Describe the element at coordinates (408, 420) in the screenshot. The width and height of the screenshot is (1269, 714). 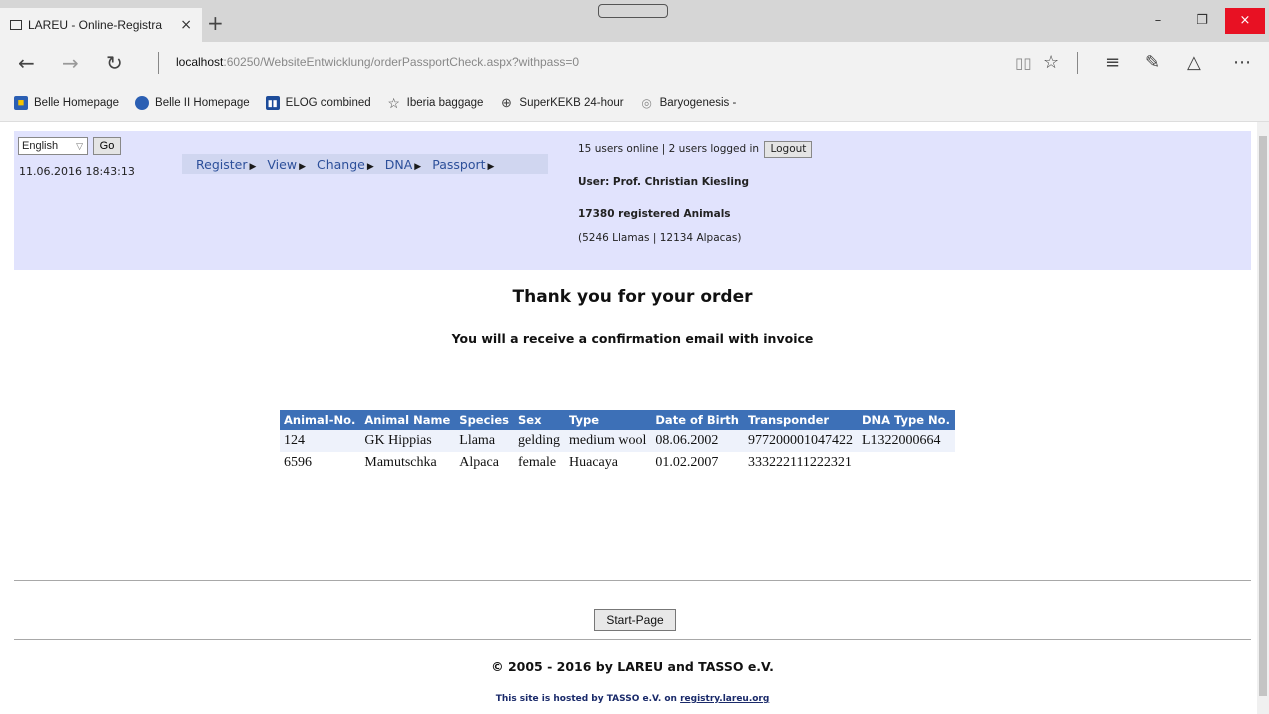
I see `column-header: Animal Name` at that location.